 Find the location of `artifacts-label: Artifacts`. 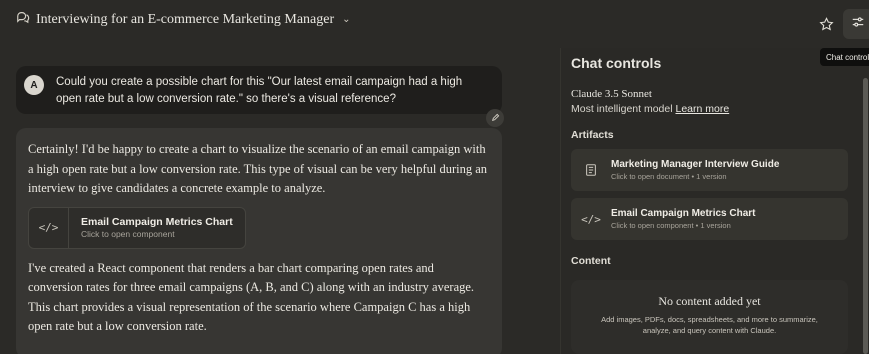

artifacts-label: Artifacts is located at coordinates (592, 135).